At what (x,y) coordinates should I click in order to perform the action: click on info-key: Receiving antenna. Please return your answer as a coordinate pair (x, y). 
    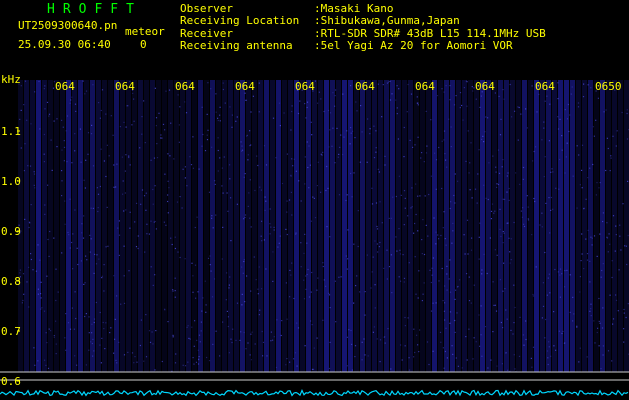
    Looking at the image, I should click on (236, 45).